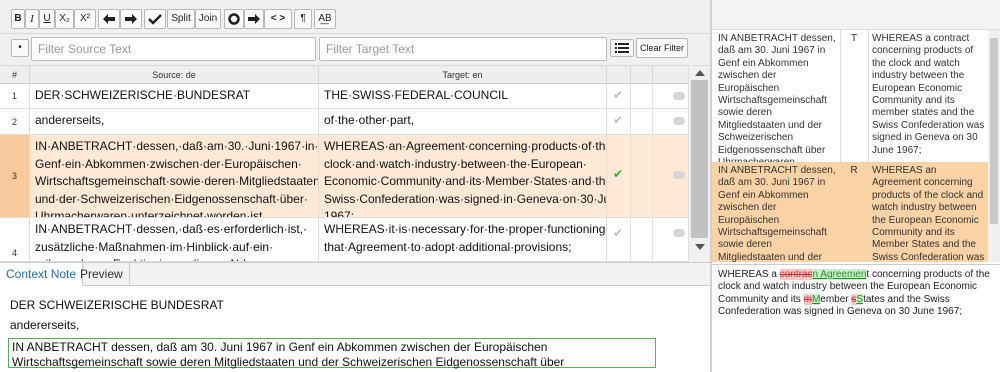  Describe the element at coordinates (796, 274) in the screenshot. I see `diff-deletion: contrac` at that location.